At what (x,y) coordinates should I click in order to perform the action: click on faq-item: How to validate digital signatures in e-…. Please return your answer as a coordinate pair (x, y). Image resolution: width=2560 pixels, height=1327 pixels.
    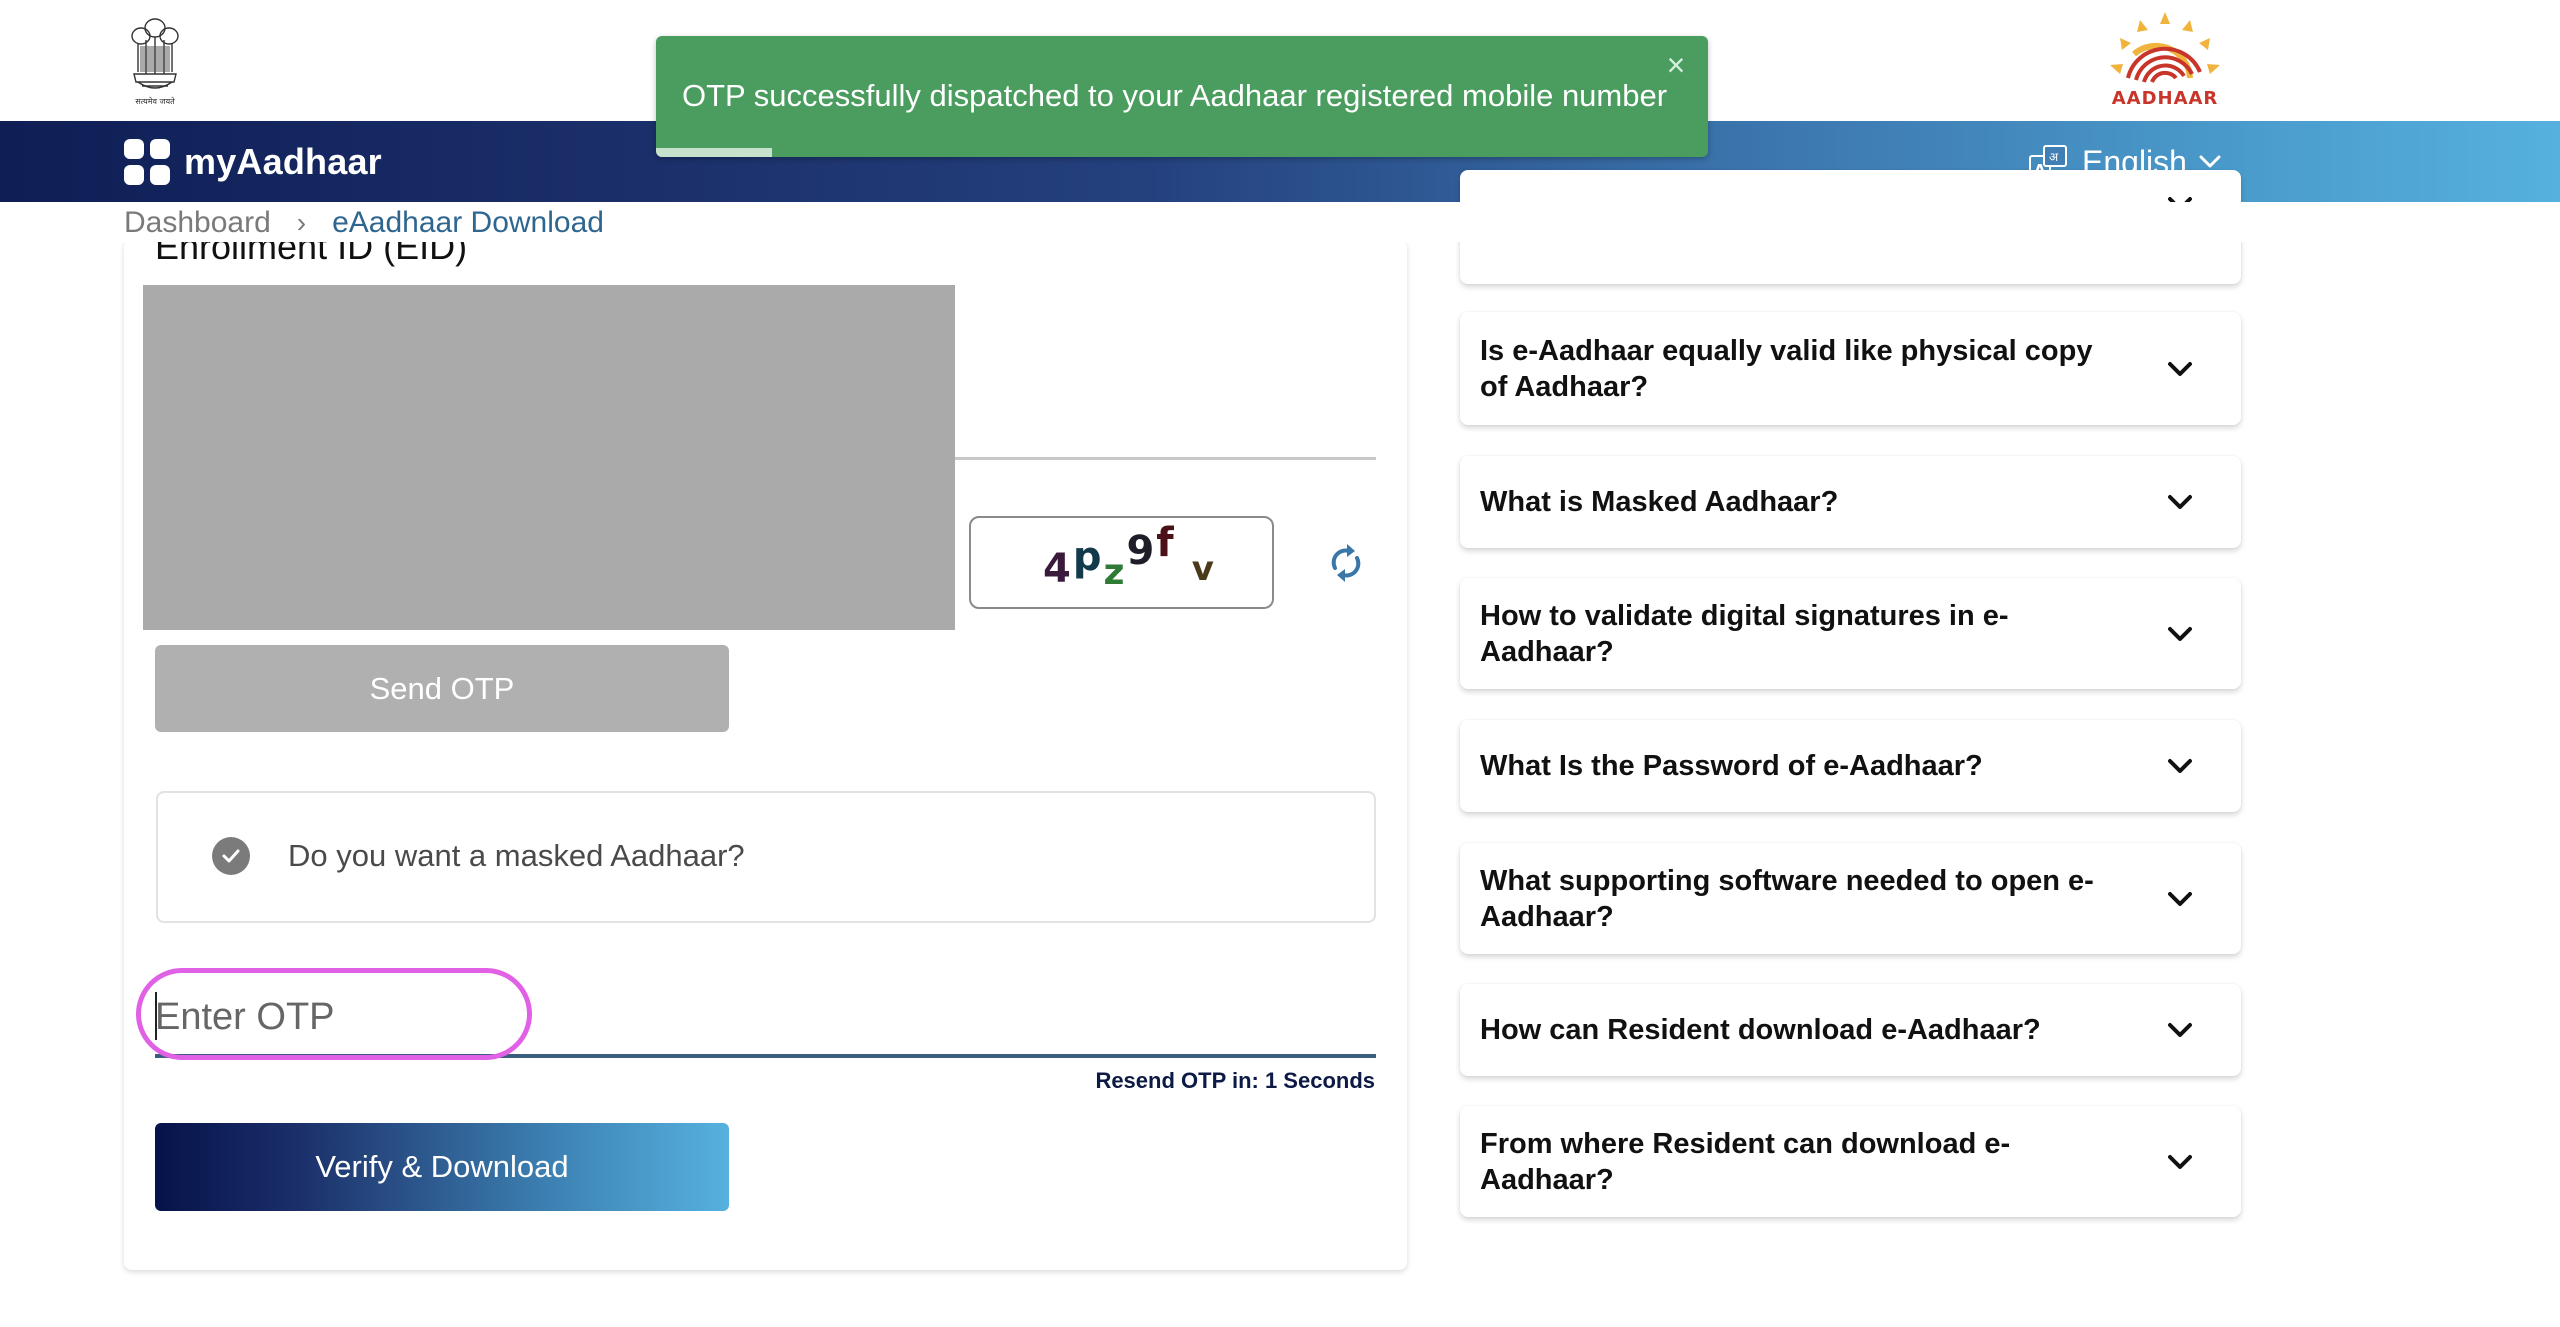
    Looking at the image, I should click on (1850, 633).